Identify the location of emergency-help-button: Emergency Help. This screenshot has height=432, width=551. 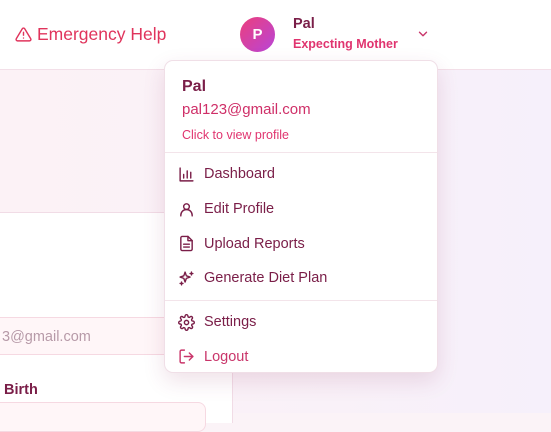
(90, 34).